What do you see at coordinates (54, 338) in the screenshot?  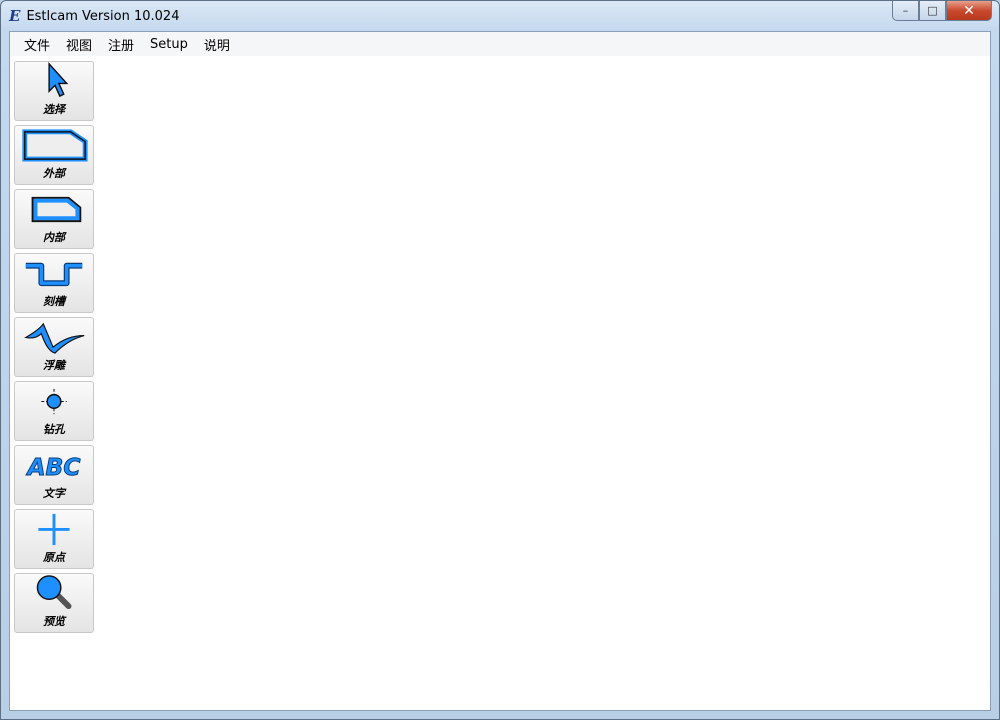 I see `relief-icon` at bounding box center [54, 338].